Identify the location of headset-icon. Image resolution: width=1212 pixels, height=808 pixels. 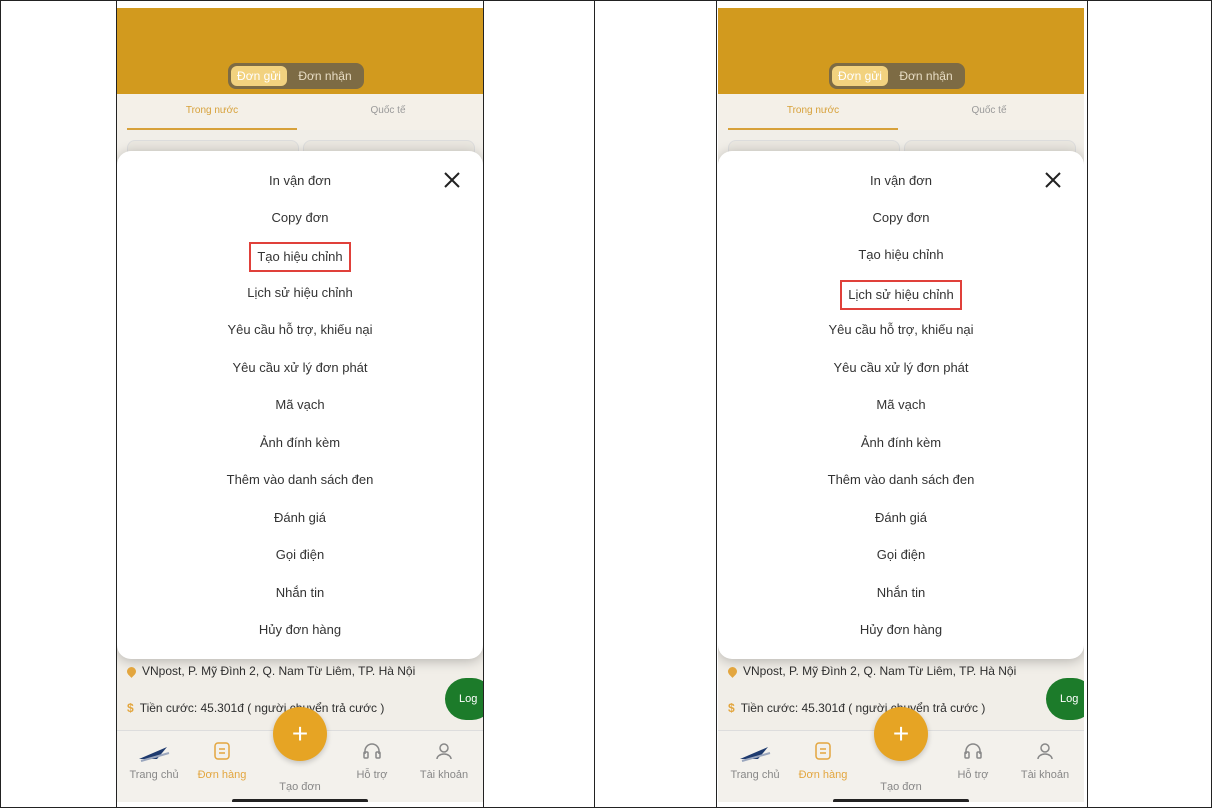
(973, 755).